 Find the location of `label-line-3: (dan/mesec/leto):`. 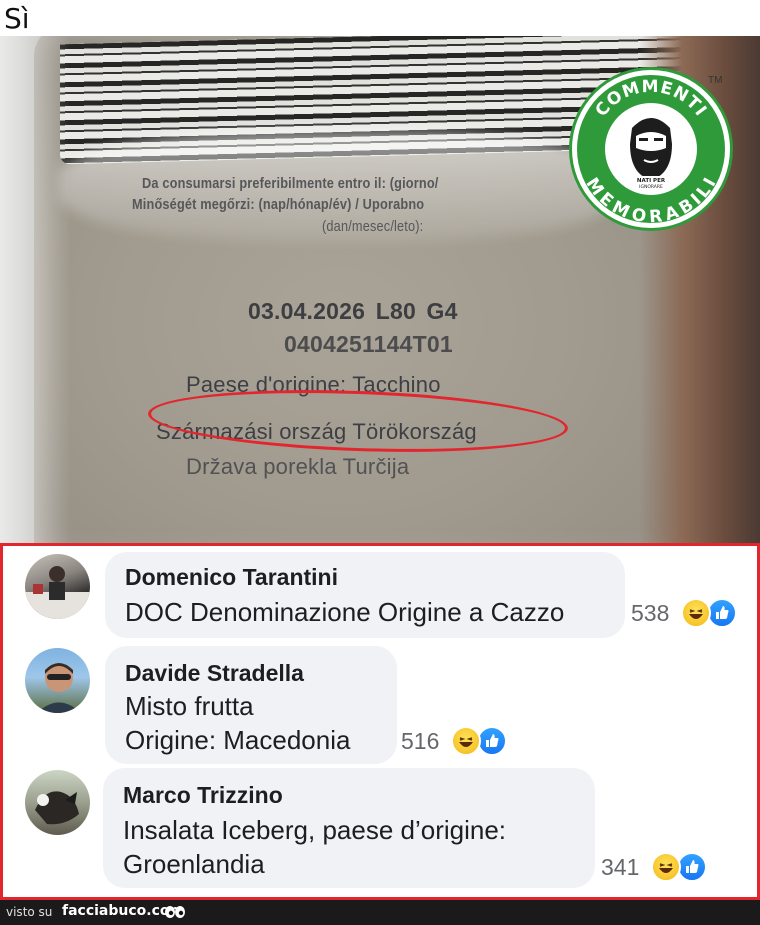

label-line-3: (dan/mesec/leto): is located at coordinates (373, 226).